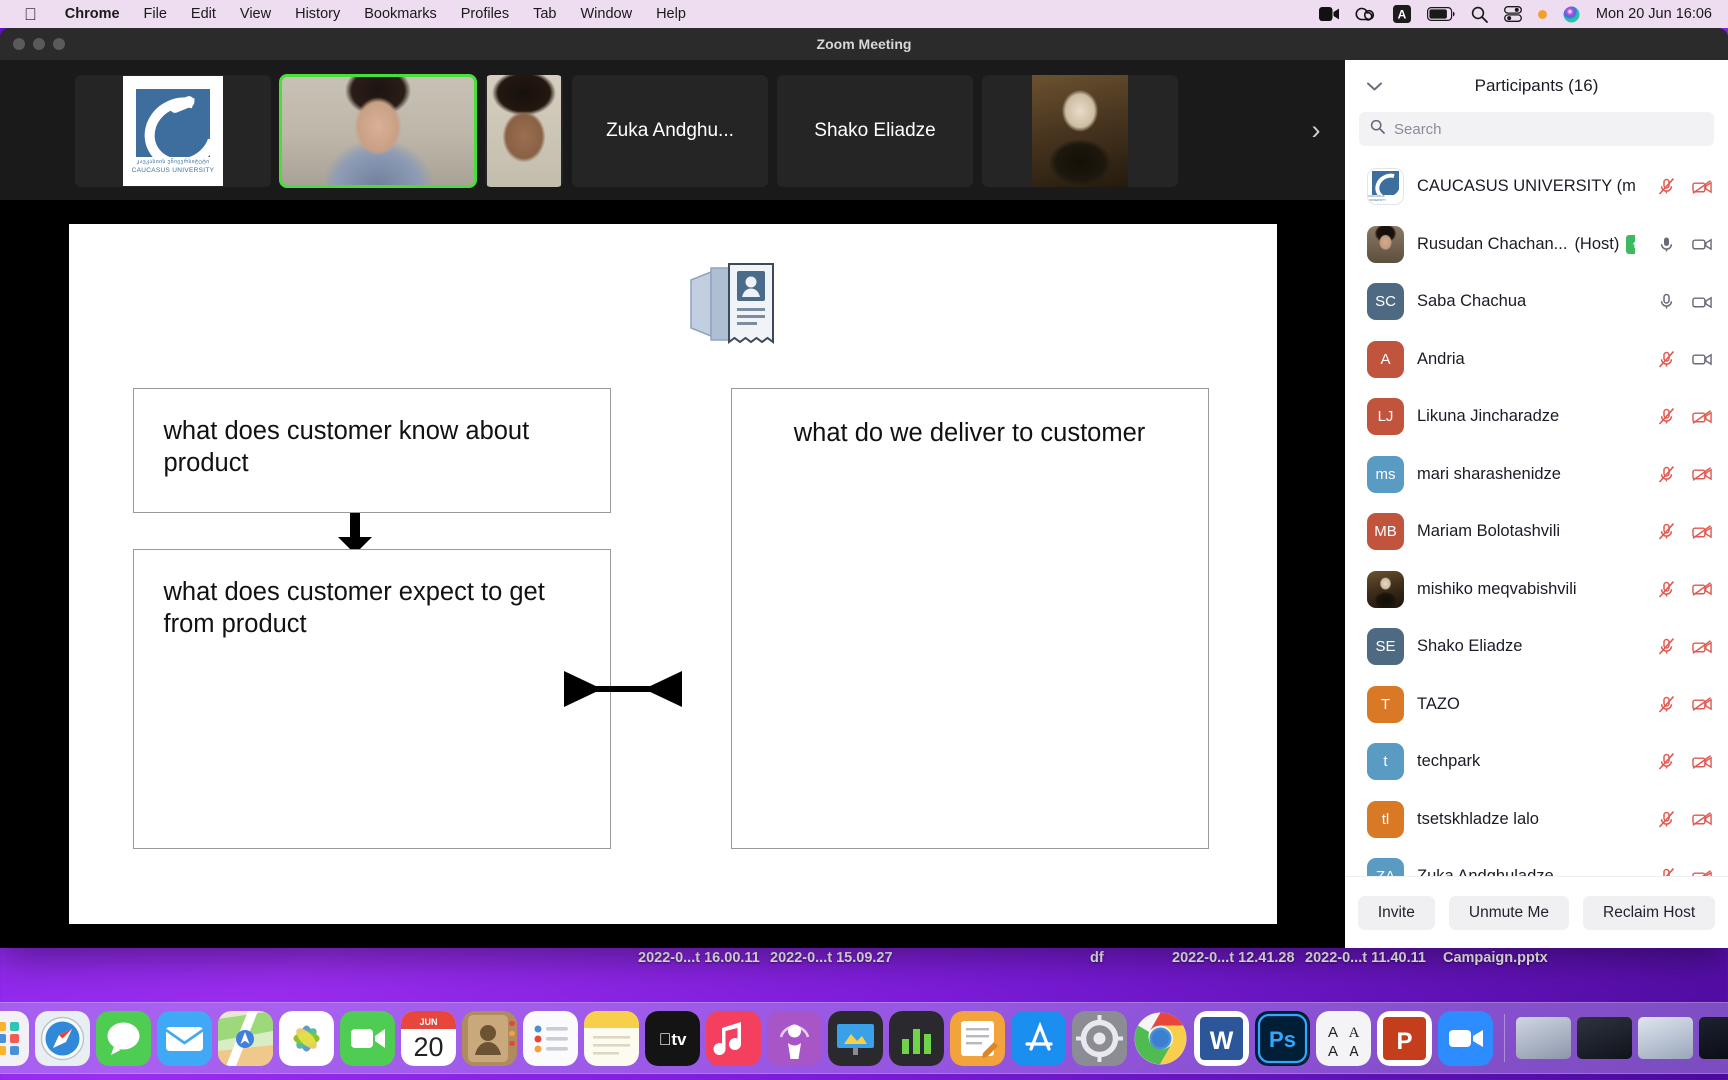 The image size is (1728, 1080). What do you see at coordinates (671, 14) in the screenshot?
I see `menu-help: Help` at bounding box center [671, 14].